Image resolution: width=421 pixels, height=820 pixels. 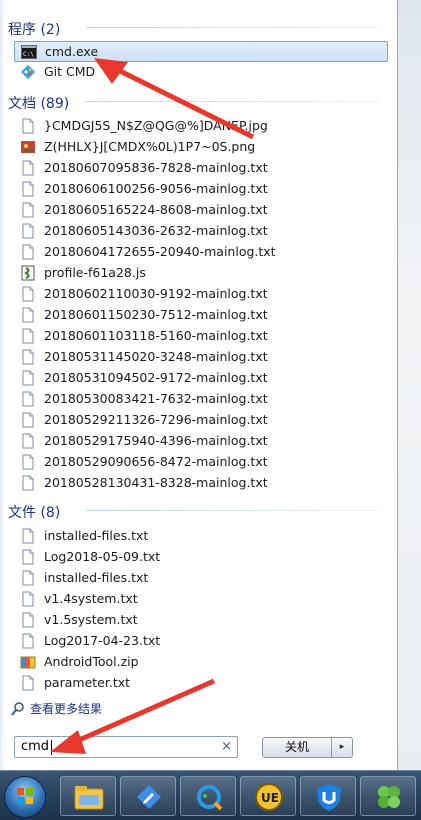 What do you see at coordinates (96, 535) in the screenshot?
I see `result-item-label: installed-files.txt` at bounding box center [96, 535].